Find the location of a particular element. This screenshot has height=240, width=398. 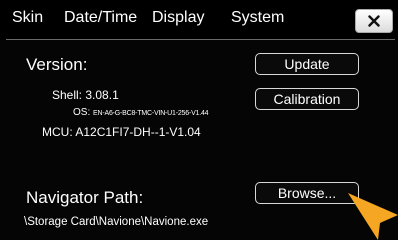

mcu-label: MCU: is located at coordinates (57, 132).